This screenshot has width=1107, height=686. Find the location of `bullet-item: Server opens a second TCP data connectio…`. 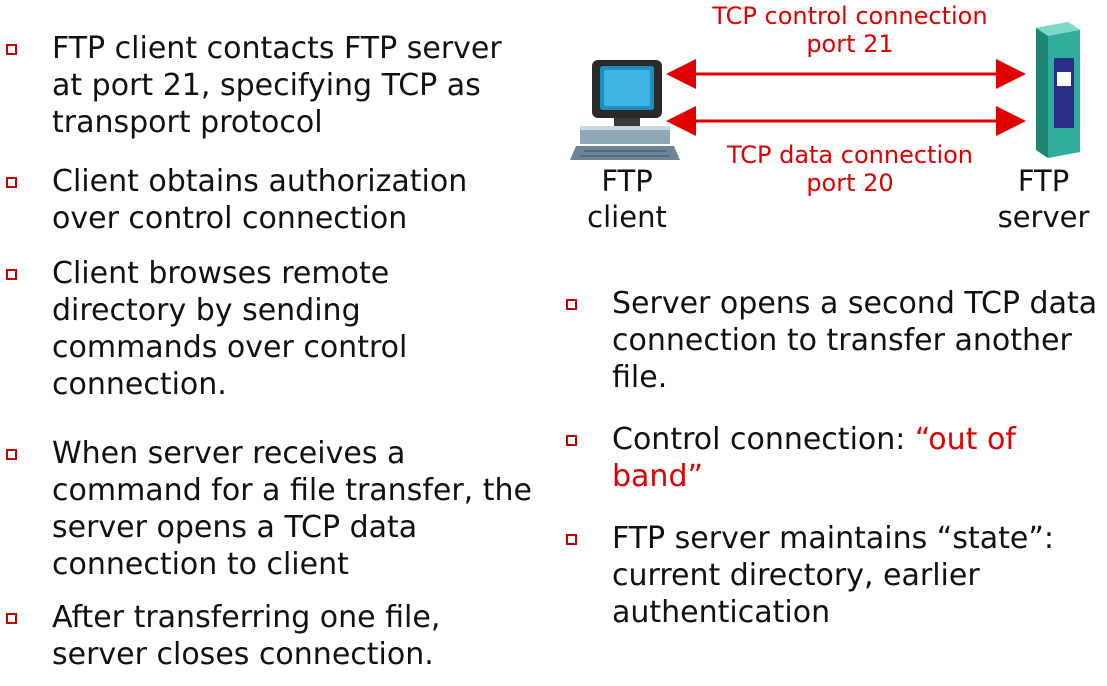

bullet-item: Server opens a second TCP data connectio… is located at coordinates (833, 340).